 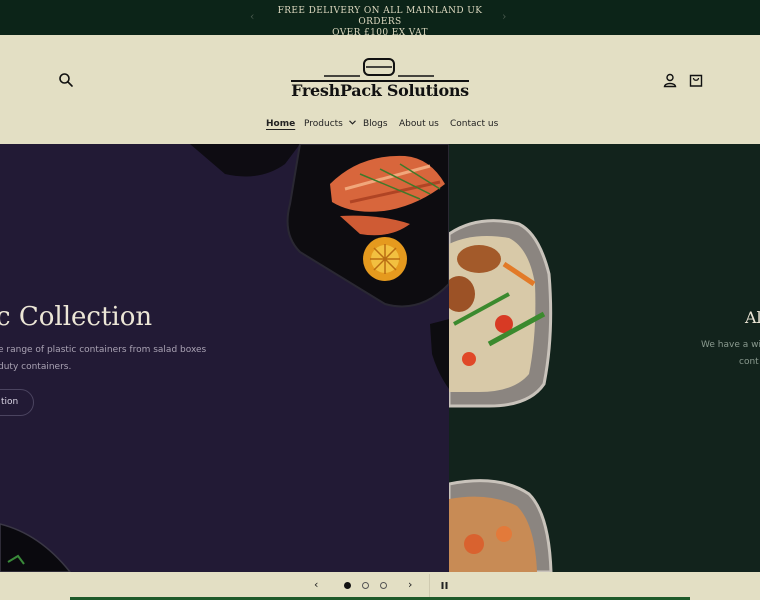 I want to click on pause-icon, so click(x=444, y=585).